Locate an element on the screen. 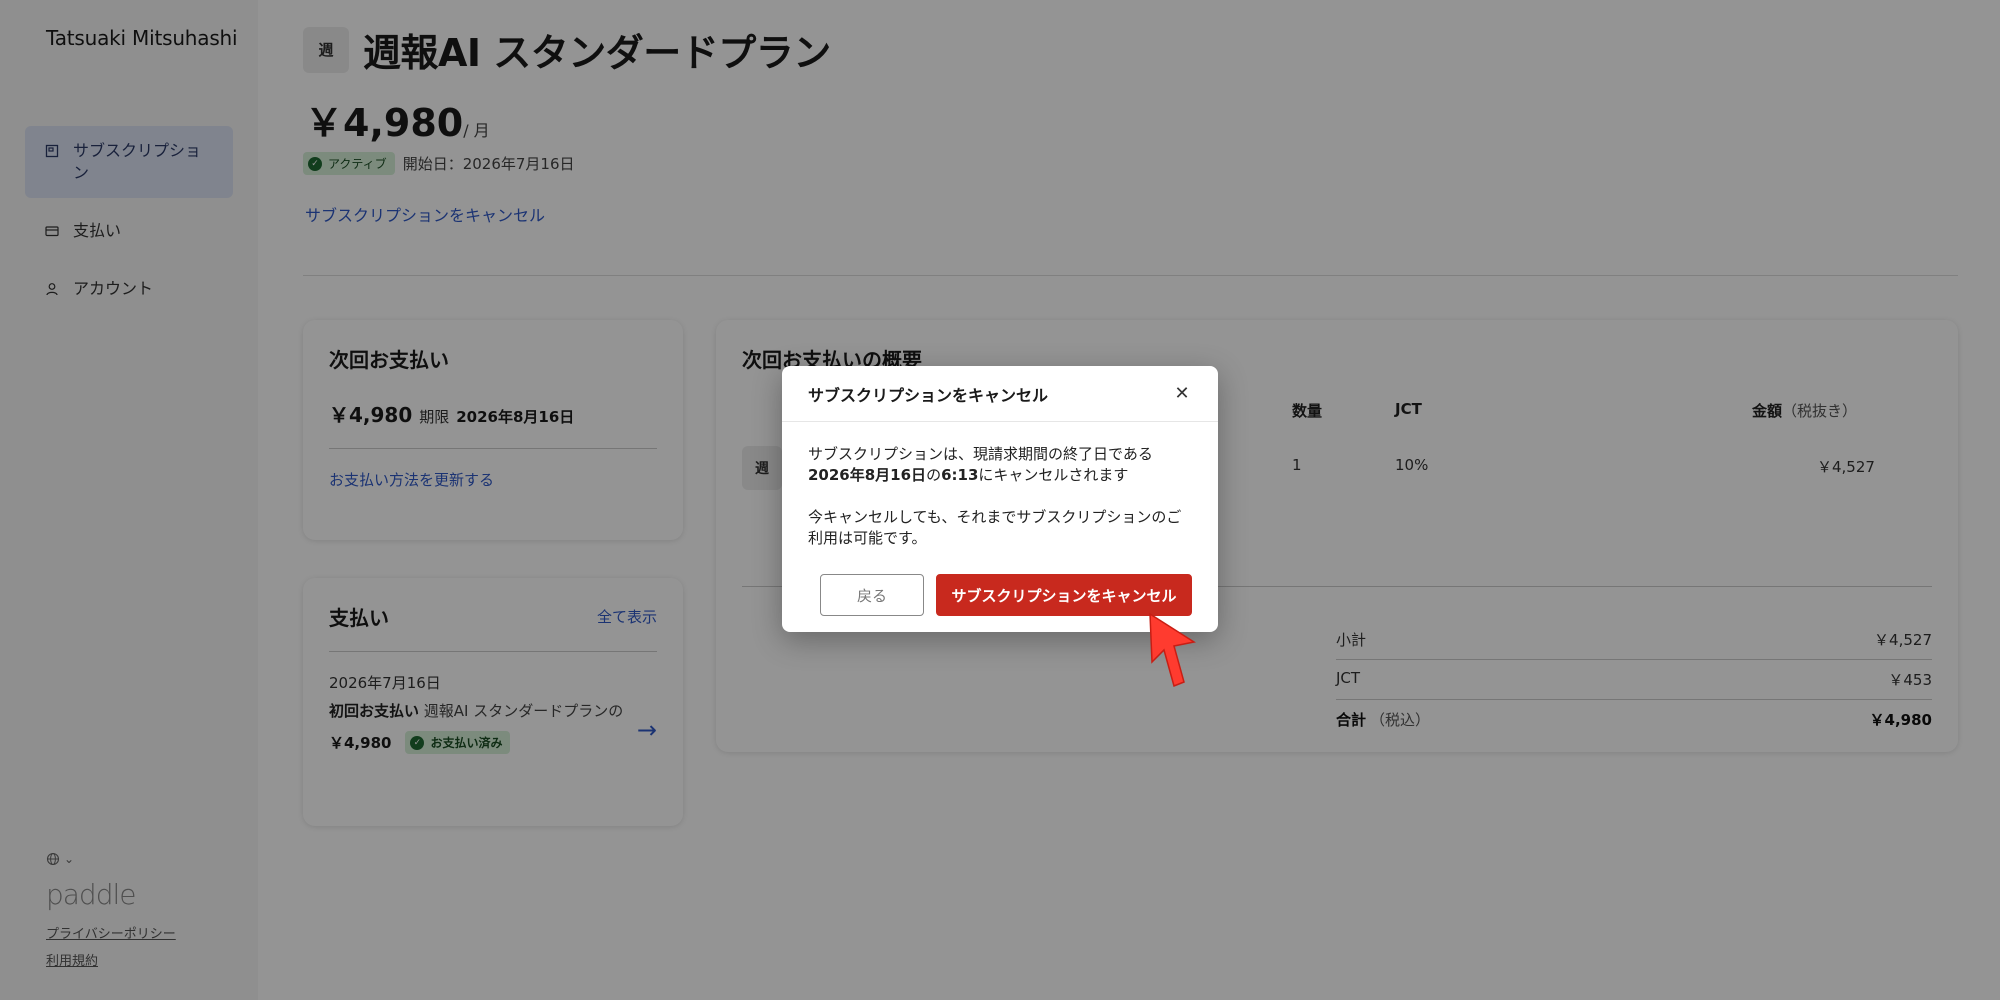 The image size is (2000, 1000). dialog-message-2: 今キャンセルしても、それまでサブスクリプションのご利用は可能です。 is located at coordinates (995, 527).